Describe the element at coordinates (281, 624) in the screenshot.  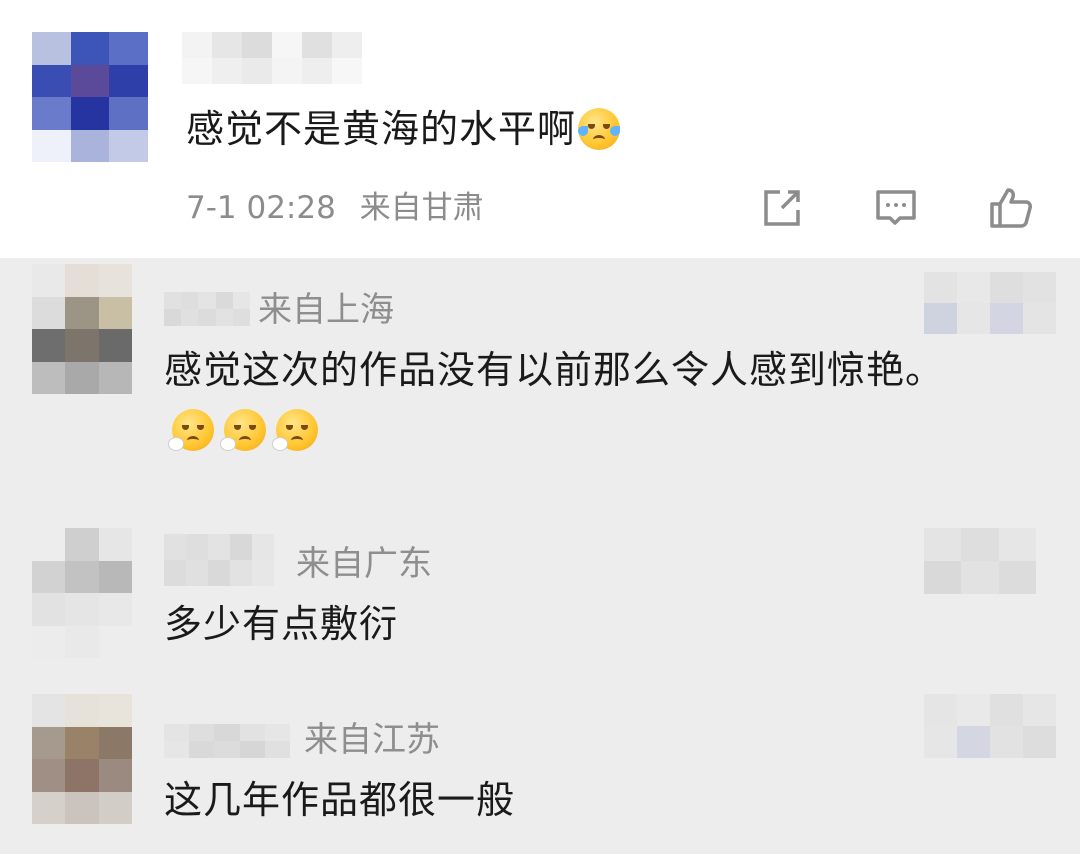
I see `reply-text: 多少有点敷衍` at that location.